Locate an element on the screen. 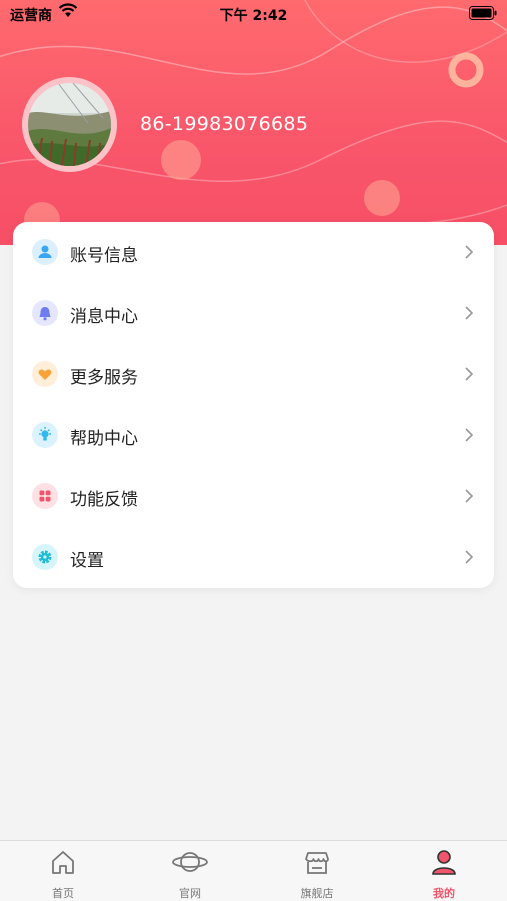 This screenshot has width=507, height=901. tab-label: 首页 is located at coordinates (63, 893).